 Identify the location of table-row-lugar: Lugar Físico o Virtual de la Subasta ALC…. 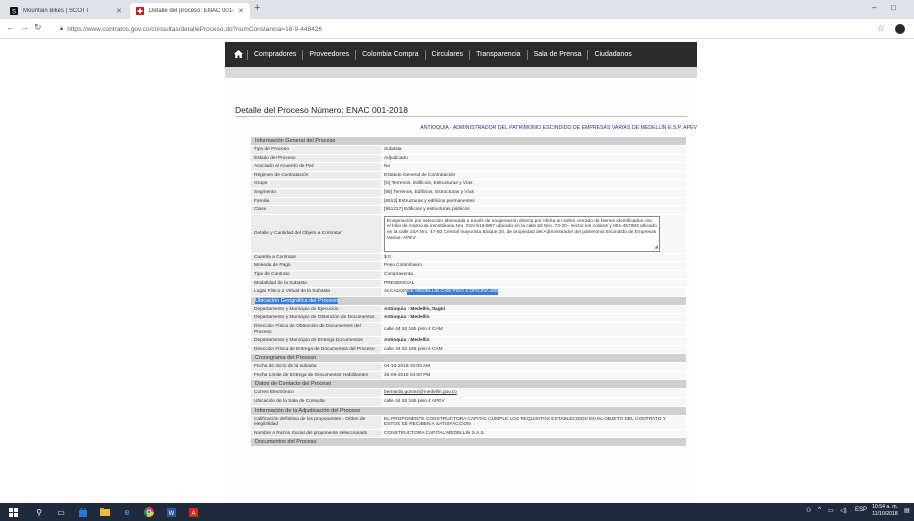
(468, 292).